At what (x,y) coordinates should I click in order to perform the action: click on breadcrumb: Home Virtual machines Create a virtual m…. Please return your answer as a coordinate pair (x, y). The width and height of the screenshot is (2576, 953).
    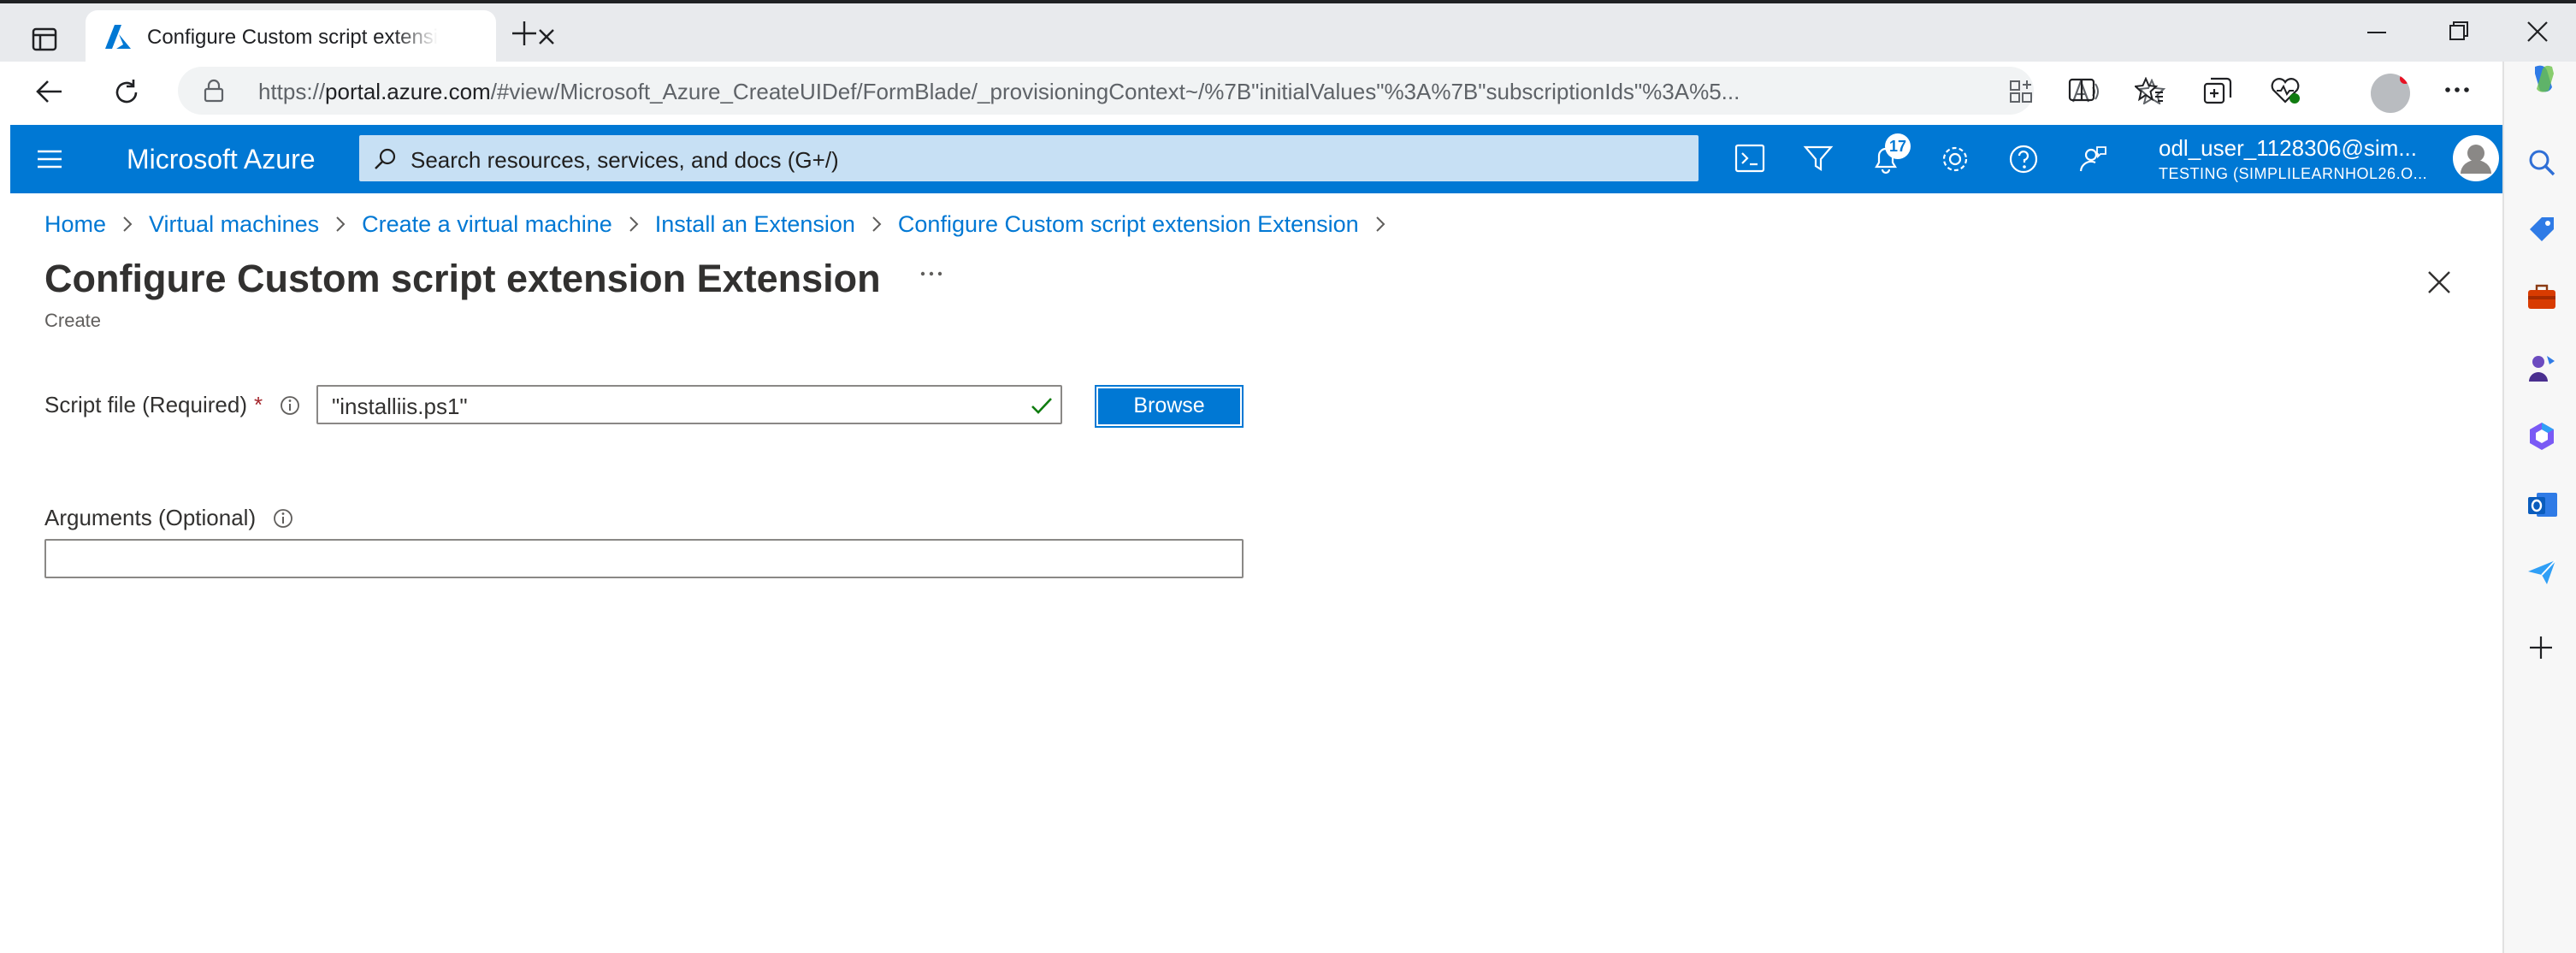
    Looking at the image, I should click on (723, 224).